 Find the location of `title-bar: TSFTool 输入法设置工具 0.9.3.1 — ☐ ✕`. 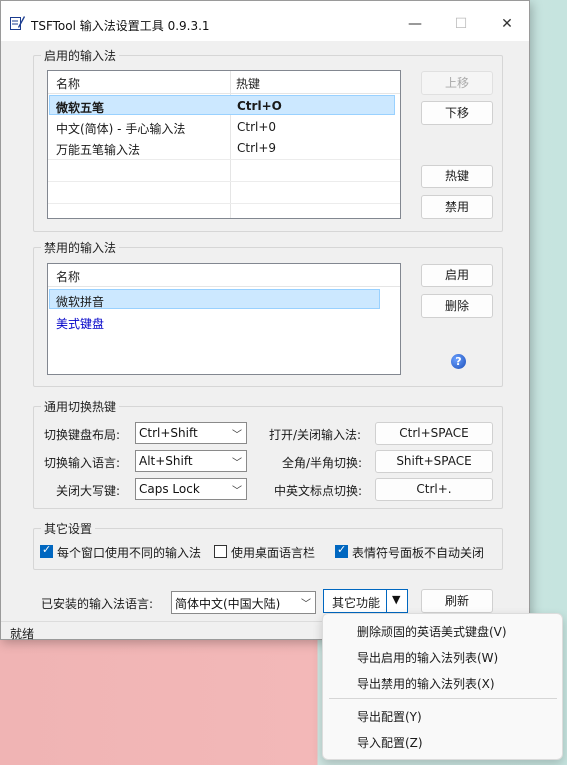

title-bar: TSFTool 输入法设置工具 0.9.3.1 — ☐ ✕ is located at coordinates (265, 21).